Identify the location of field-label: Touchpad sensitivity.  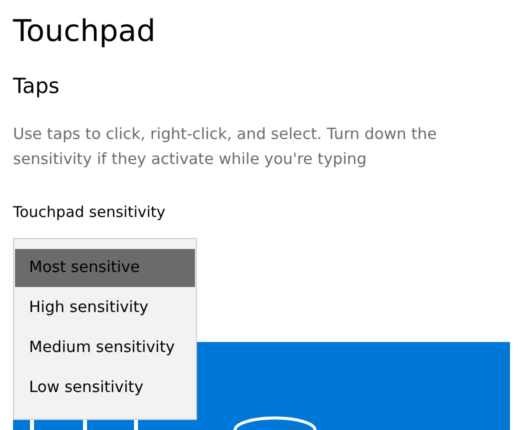
(89, 212).